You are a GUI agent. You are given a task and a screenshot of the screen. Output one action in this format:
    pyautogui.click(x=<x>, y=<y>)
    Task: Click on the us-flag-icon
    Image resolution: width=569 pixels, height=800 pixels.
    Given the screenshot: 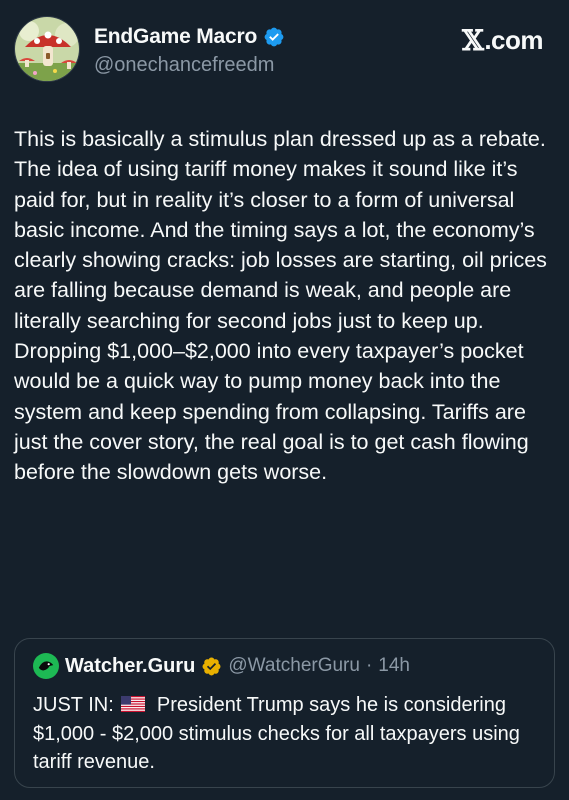 What is the action you would take?
    pyautogui.click(x=133, y=704)
    